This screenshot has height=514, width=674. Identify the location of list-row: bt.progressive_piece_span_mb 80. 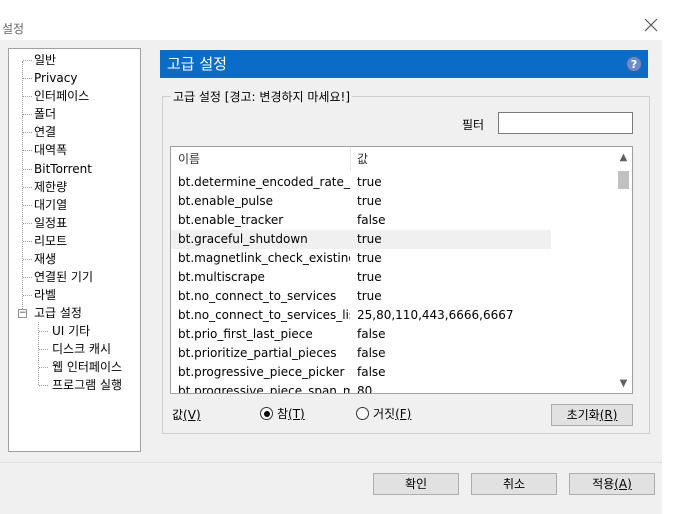
(393, 388).